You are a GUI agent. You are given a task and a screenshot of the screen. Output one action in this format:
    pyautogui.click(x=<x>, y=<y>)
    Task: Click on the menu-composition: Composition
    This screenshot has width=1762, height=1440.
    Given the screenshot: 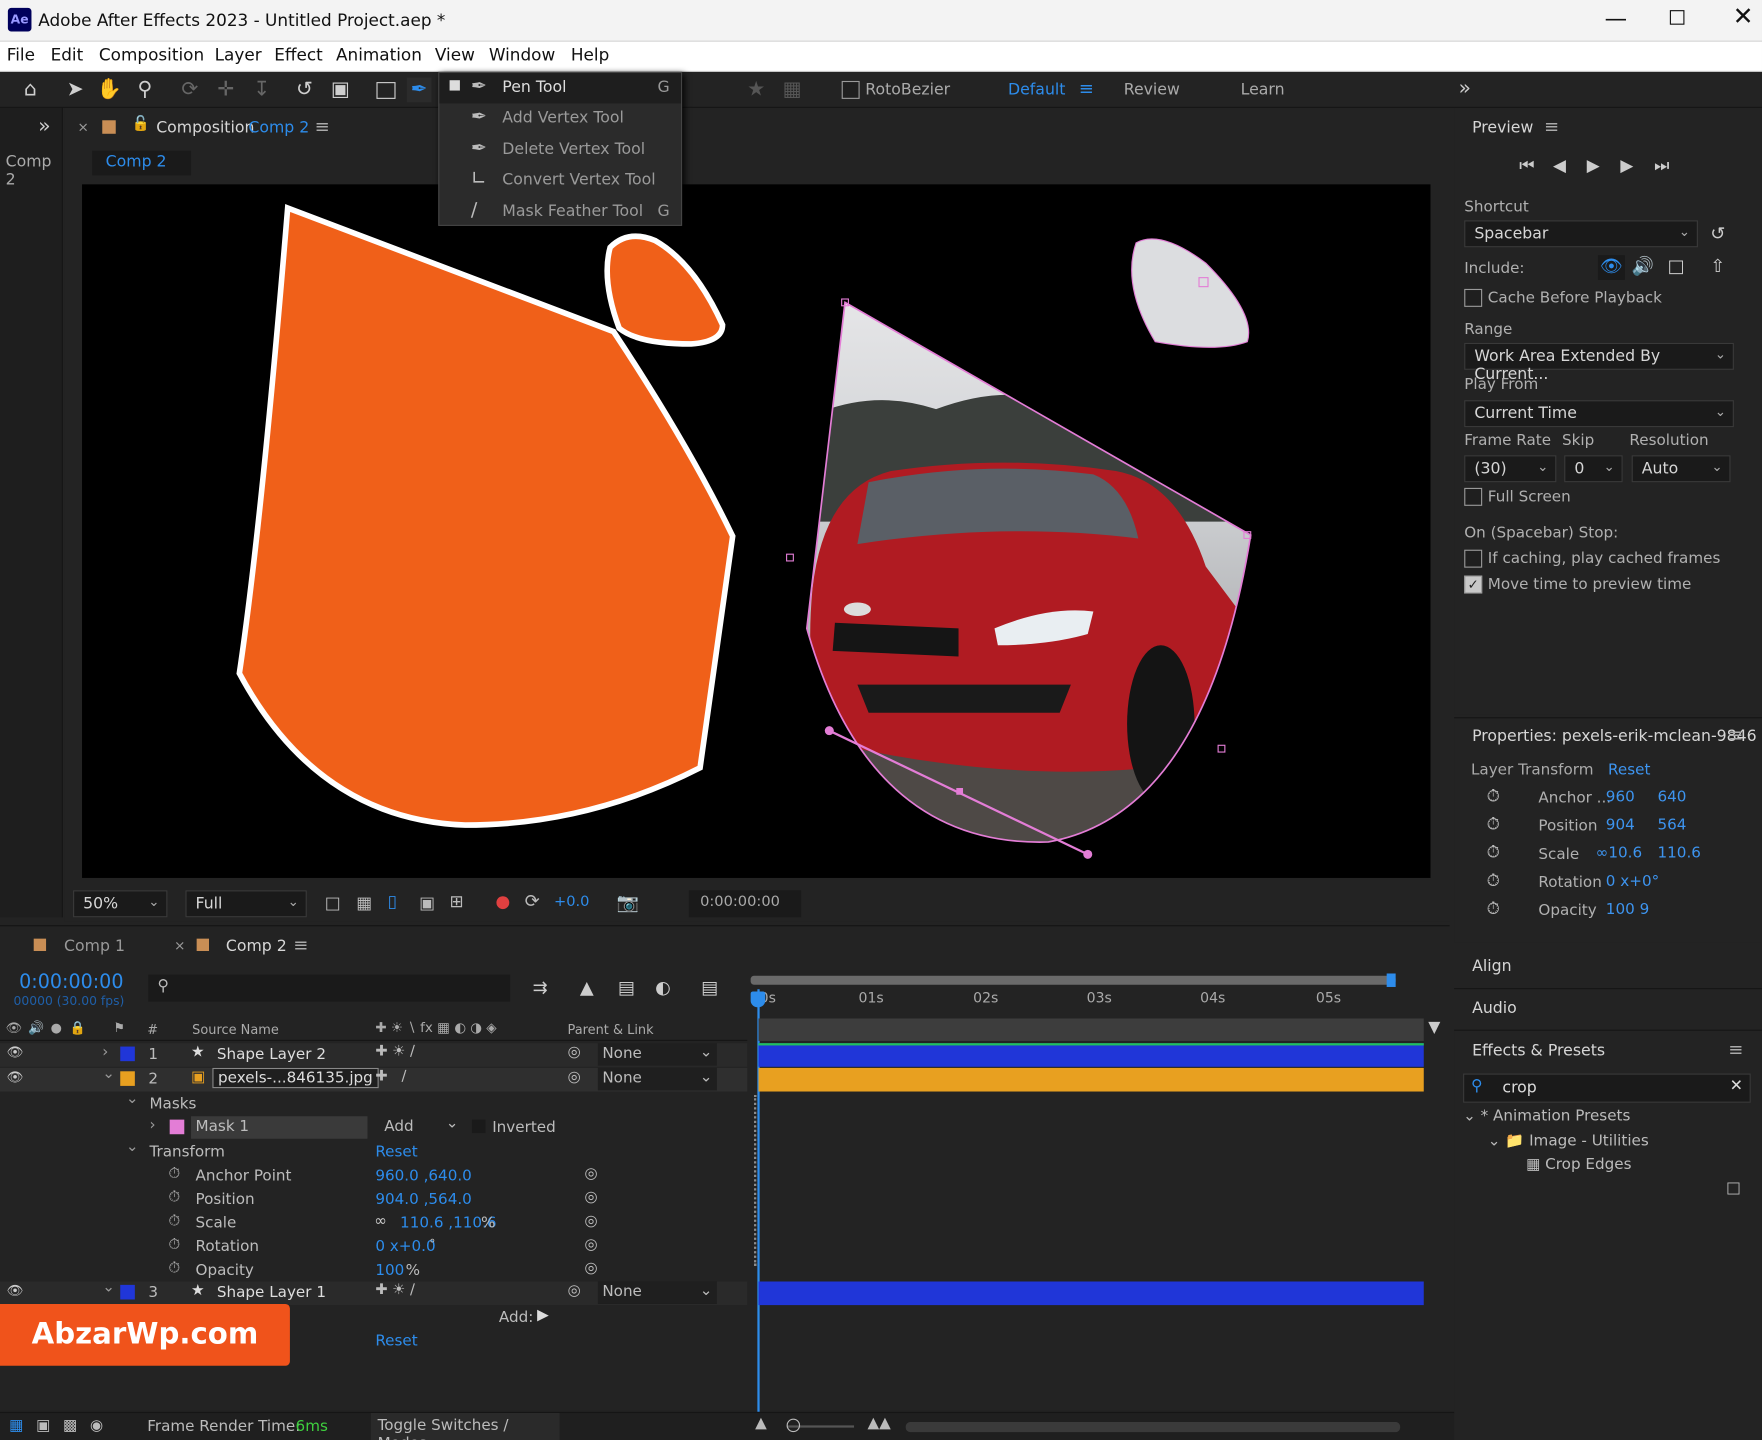 What is the action you would take?
    pyautogui.click(x=151, y=55)
    